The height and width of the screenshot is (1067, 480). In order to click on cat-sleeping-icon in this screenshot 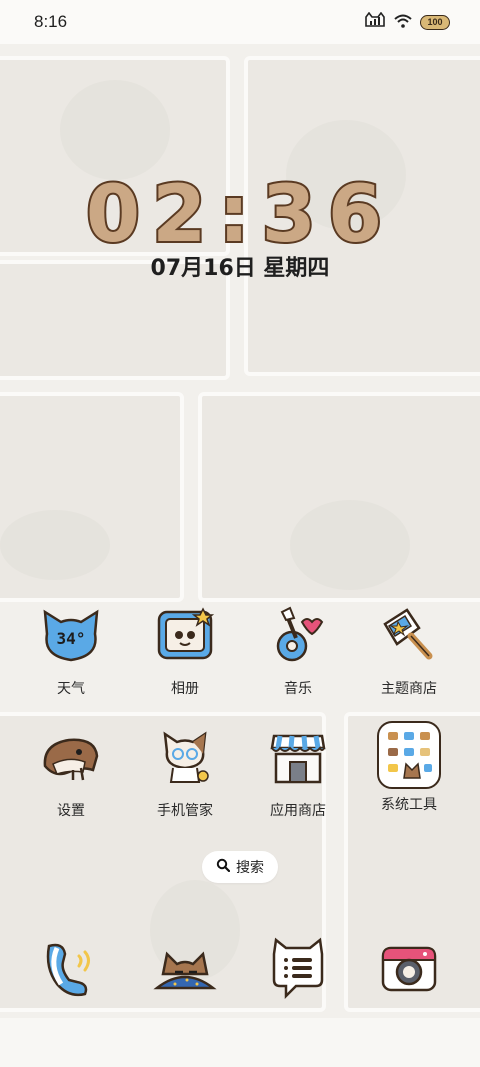, I will do `click(185, 968)`.